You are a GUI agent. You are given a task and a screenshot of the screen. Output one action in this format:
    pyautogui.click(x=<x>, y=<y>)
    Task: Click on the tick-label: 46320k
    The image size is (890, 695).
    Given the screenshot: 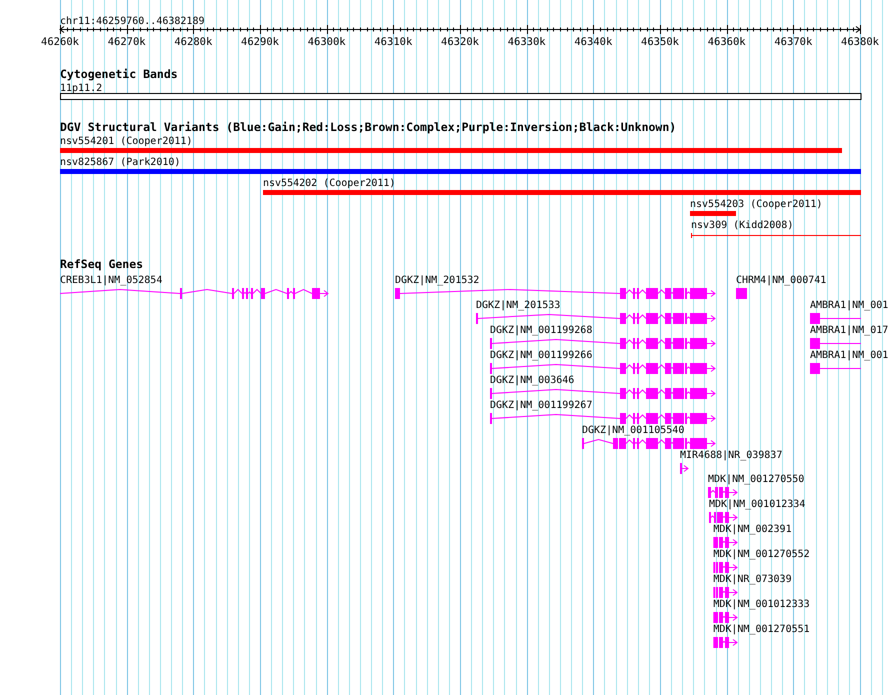 What is the action you would take?
    pyautogui.click(x=460, y=42)
    